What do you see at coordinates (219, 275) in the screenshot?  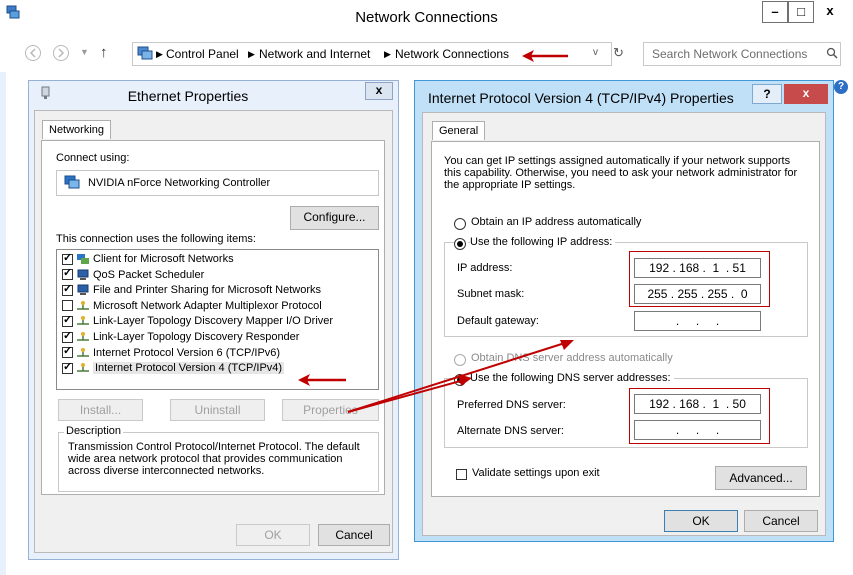 I see `list-item: QoS Packet Scheduler` at bounding box center [219, 275].